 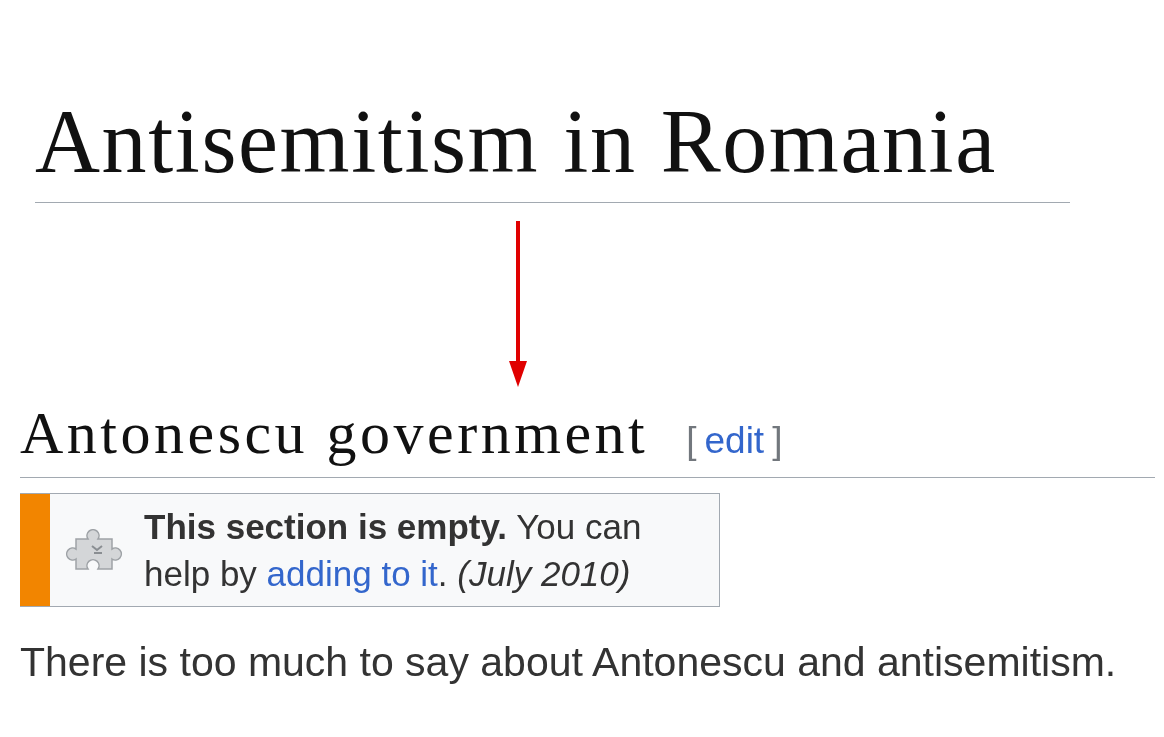 I want to click on section-heading: Antonescu government, so click(x=334, y=433).